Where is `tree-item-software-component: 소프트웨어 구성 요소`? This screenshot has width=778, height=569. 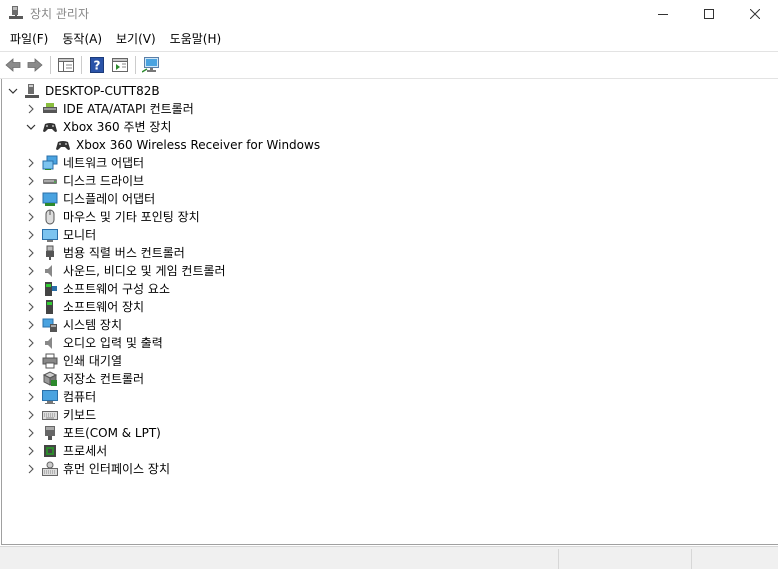
tree-item-software-component: 소프트웨어 구성 요소 is located at coordinates (97, 289).